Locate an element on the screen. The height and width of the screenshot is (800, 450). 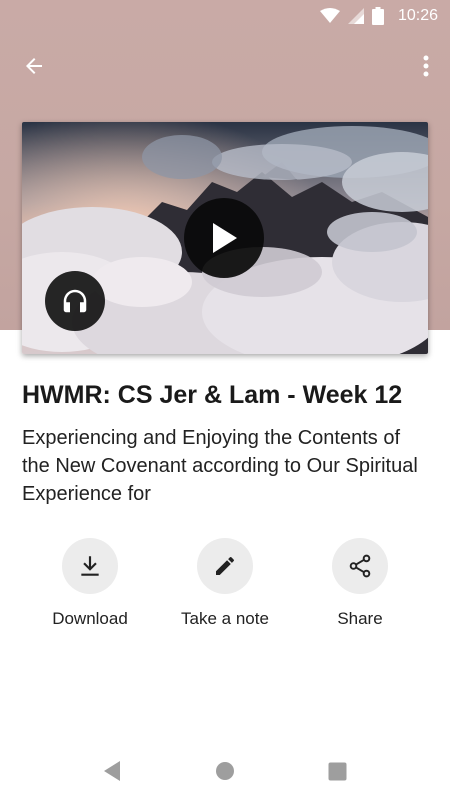
action-row: Download Take a note Share is located at coordinates (225, 588).